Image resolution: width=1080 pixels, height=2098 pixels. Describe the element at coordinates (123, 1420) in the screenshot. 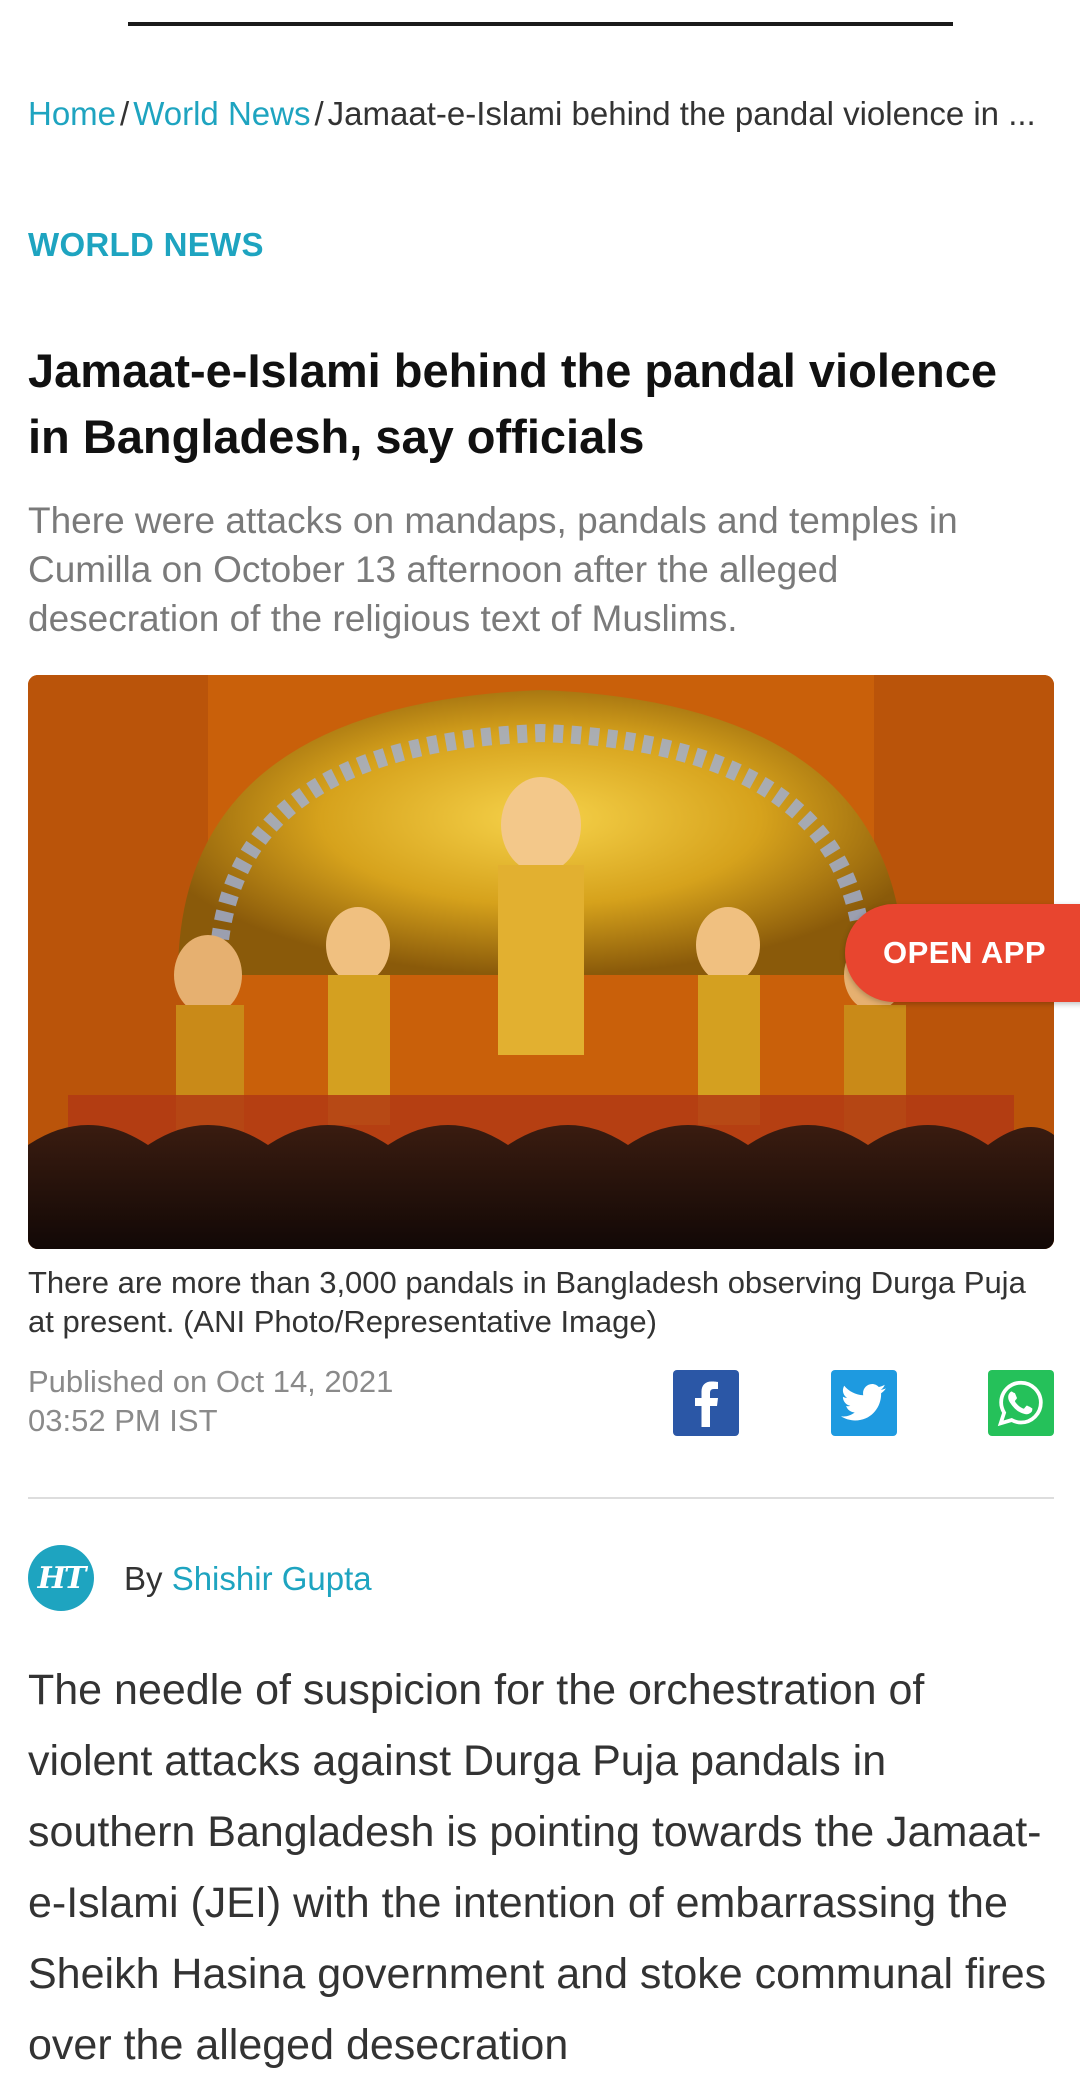

I see `published-time-line: 03:52 PM IST` at that location.